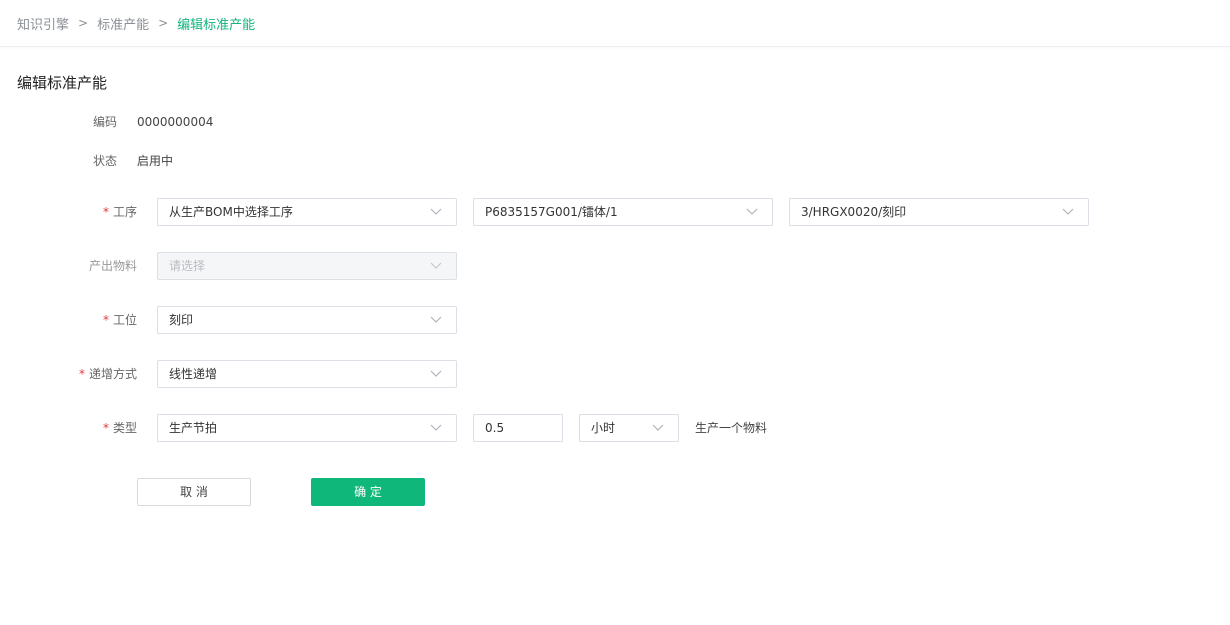  I want to click on form-row-type: * 类型 生产节拍 0.5 小时 生产一个物料, so click(615, 428).